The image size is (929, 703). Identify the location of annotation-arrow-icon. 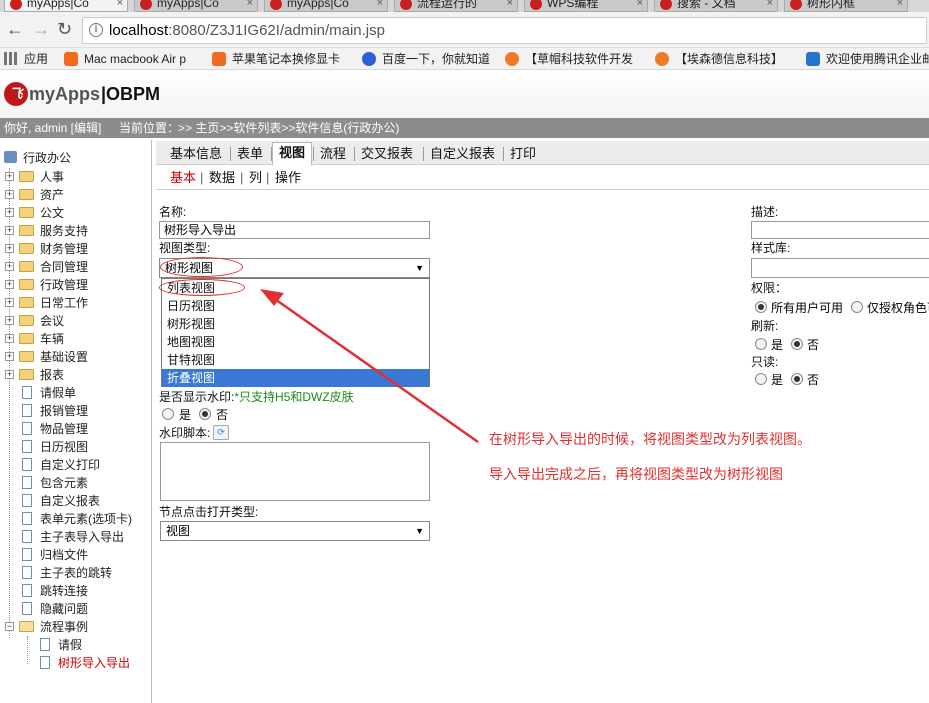
(369, 366).